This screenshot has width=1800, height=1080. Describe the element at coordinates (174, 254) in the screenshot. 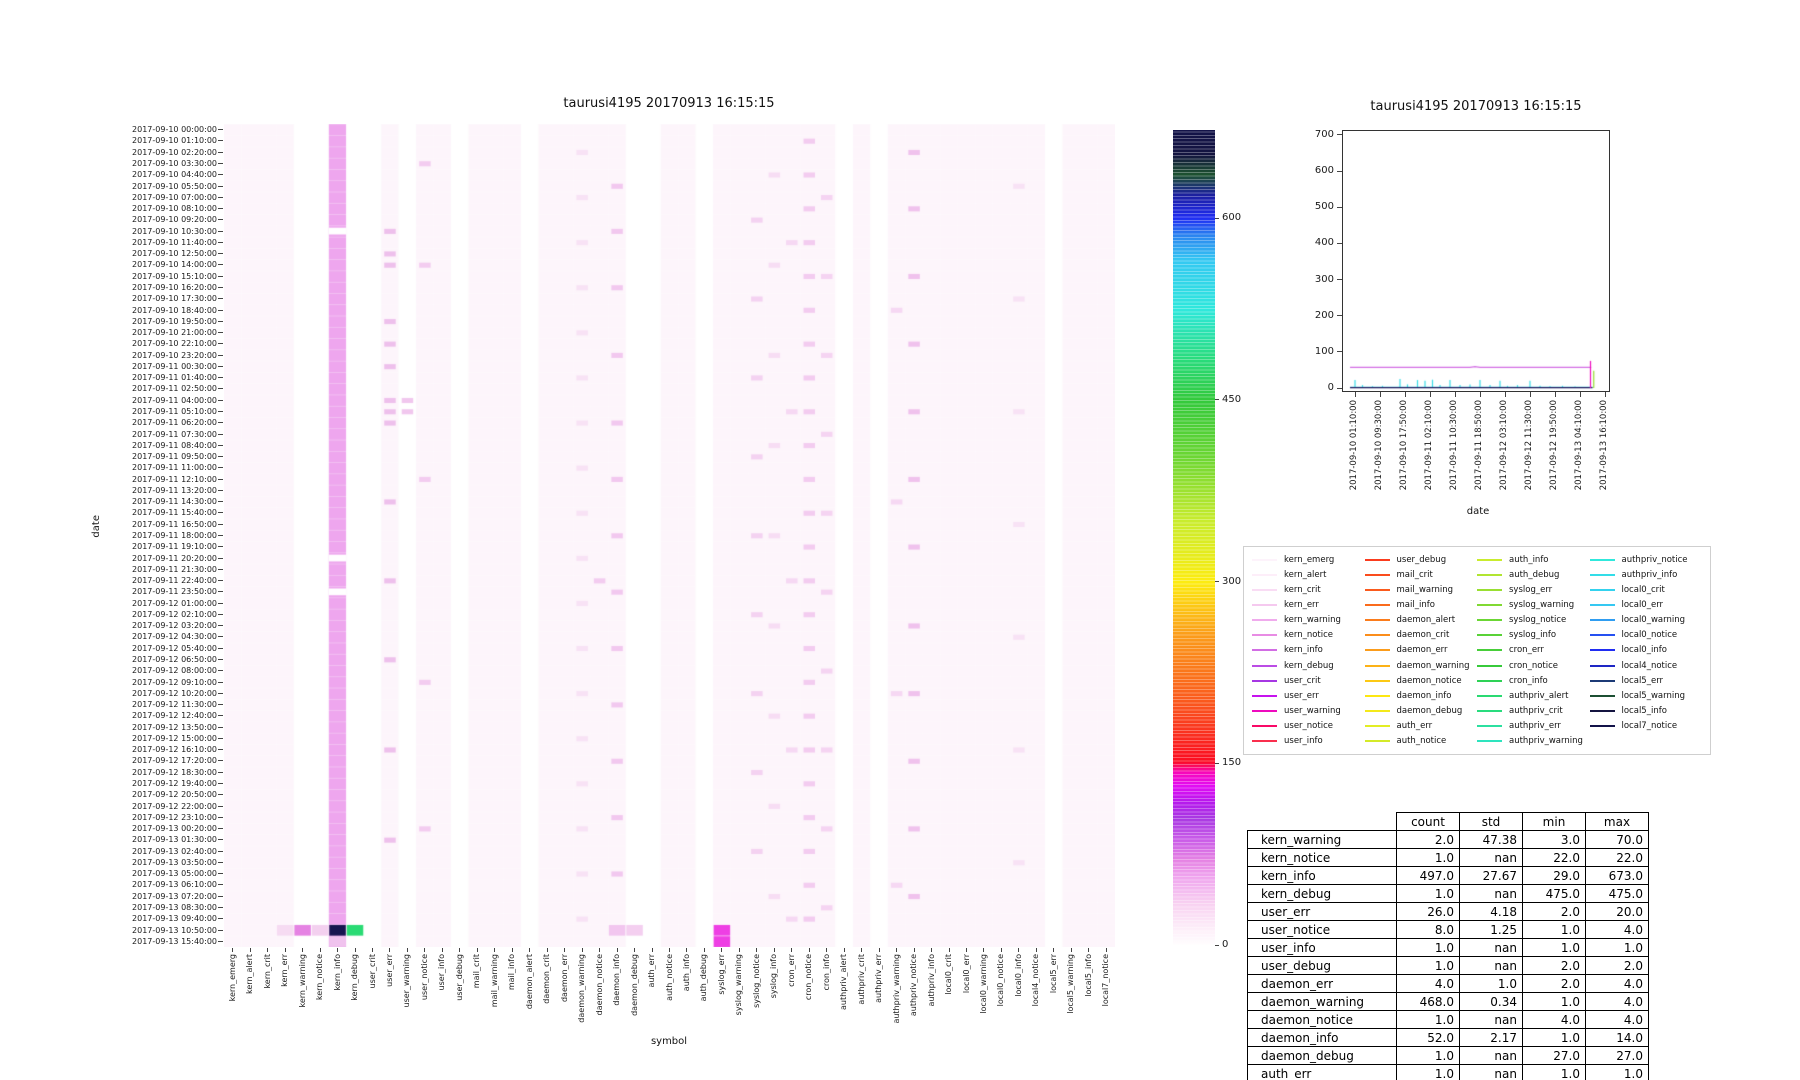

I see `y-tick-label: 2017-09-10 12:50:00` at that location.